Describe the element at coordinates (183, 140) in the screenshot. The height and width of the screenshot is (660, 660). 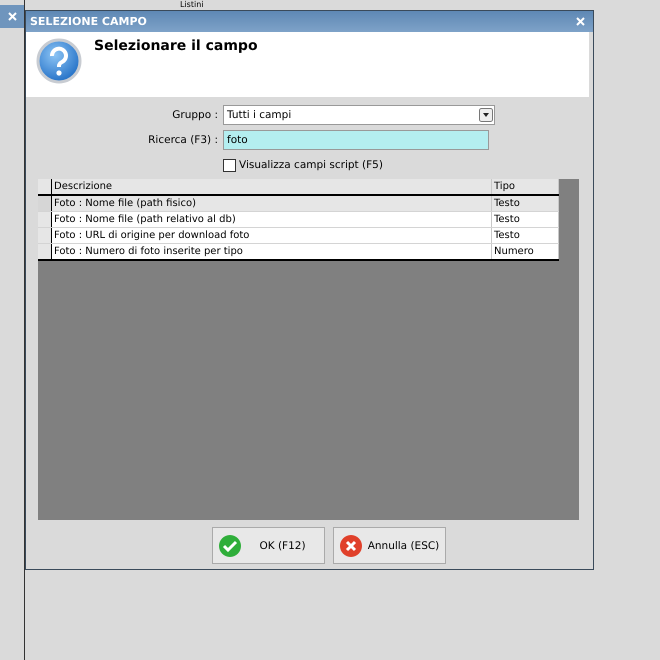
I see `search-label: Ricerca (F3) :` at that location.